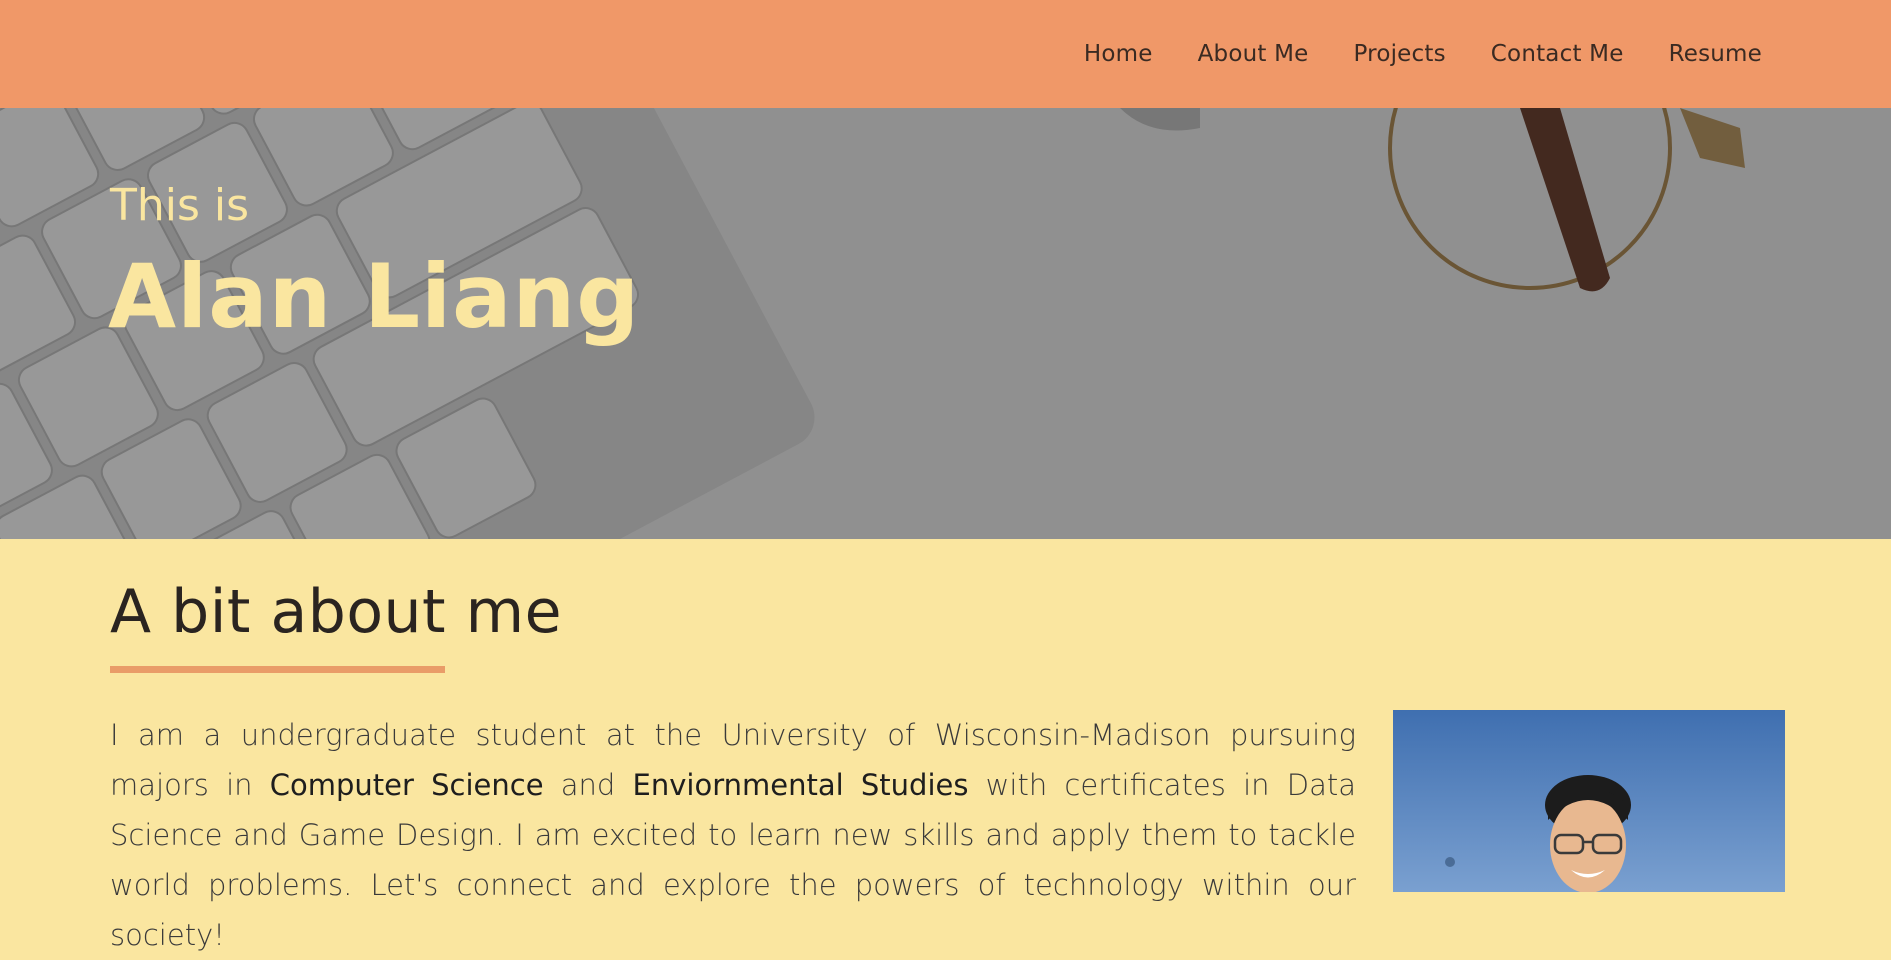 This screenshot has height=960, width=1891. What do you see at coordinates (1715, 54) in the screenshot?
I see `nav-link-resume: Resume` at bounding box center [1715, 54].